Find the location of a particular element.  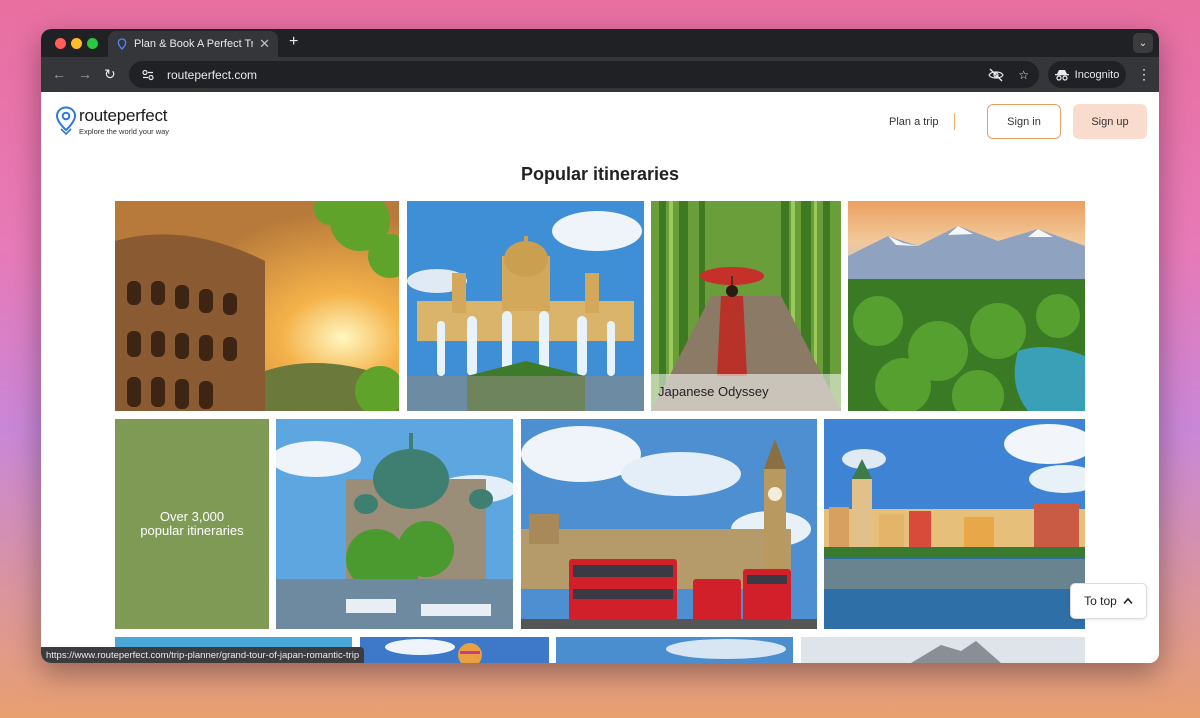

incognito-indicator: Incognito is located at coordinates (1087, 74).